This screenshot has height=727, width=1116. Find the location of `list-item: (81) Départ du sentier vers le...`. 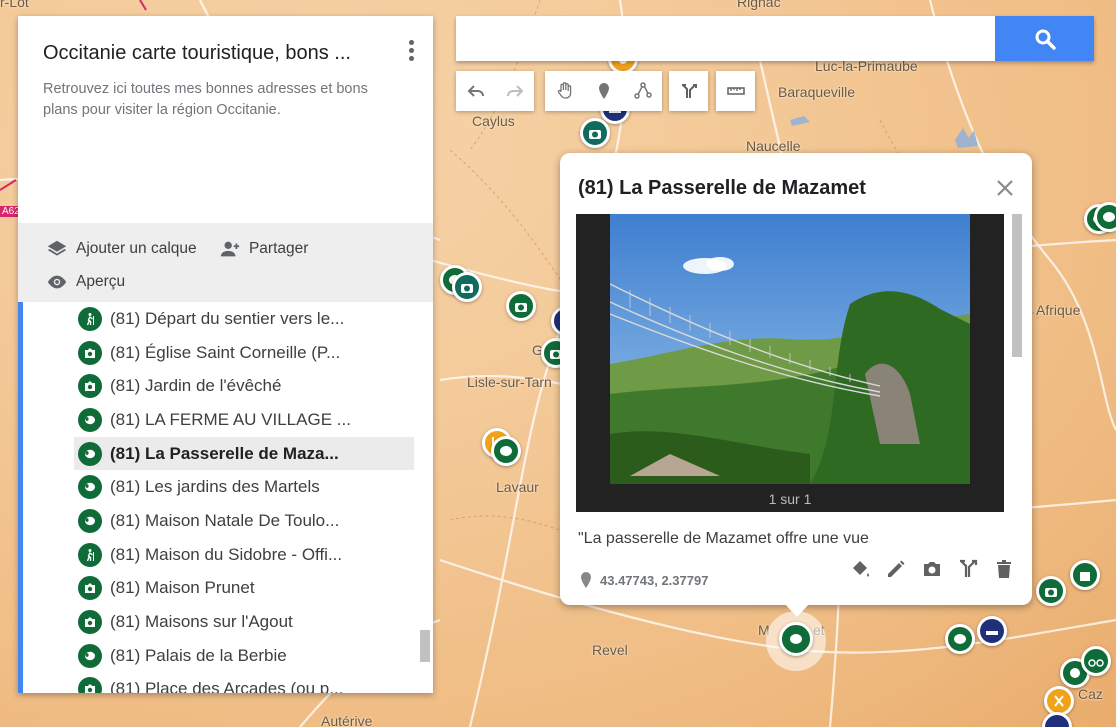

list-item: (81) Départ du sentier vers le... is located at coordinates (244, 319).